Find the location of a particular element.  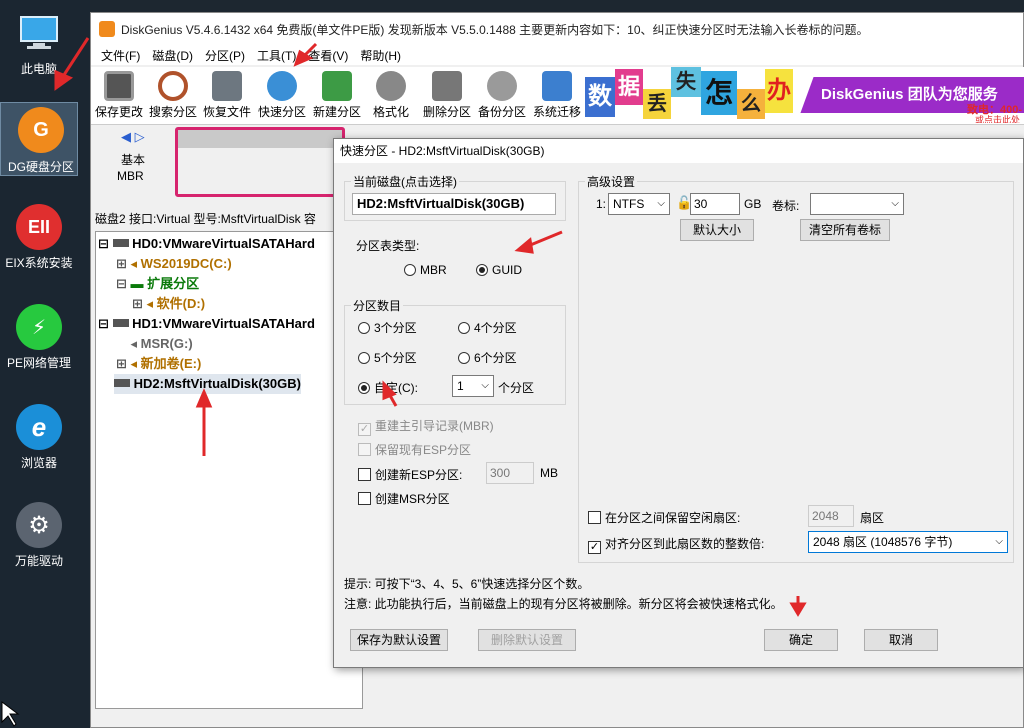

mouse-cursor-icon is located at coordinates (10, 714).